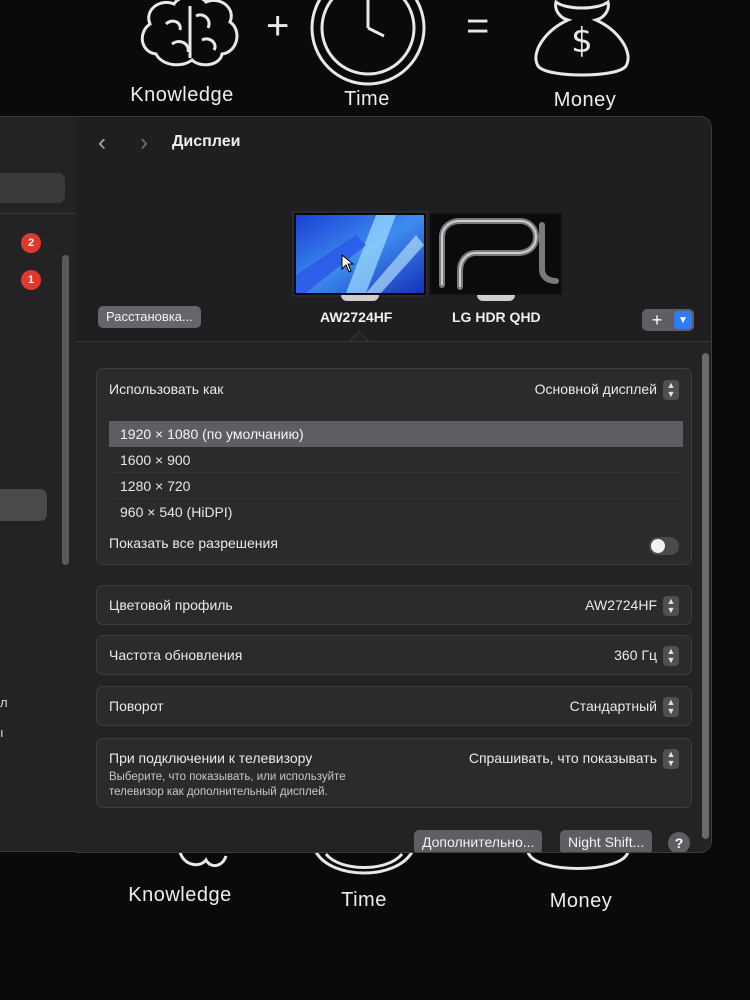 This screenshot has width=750, height=1000. I want to click on display-thumbnail-aw2724hf, so click(360, 254).